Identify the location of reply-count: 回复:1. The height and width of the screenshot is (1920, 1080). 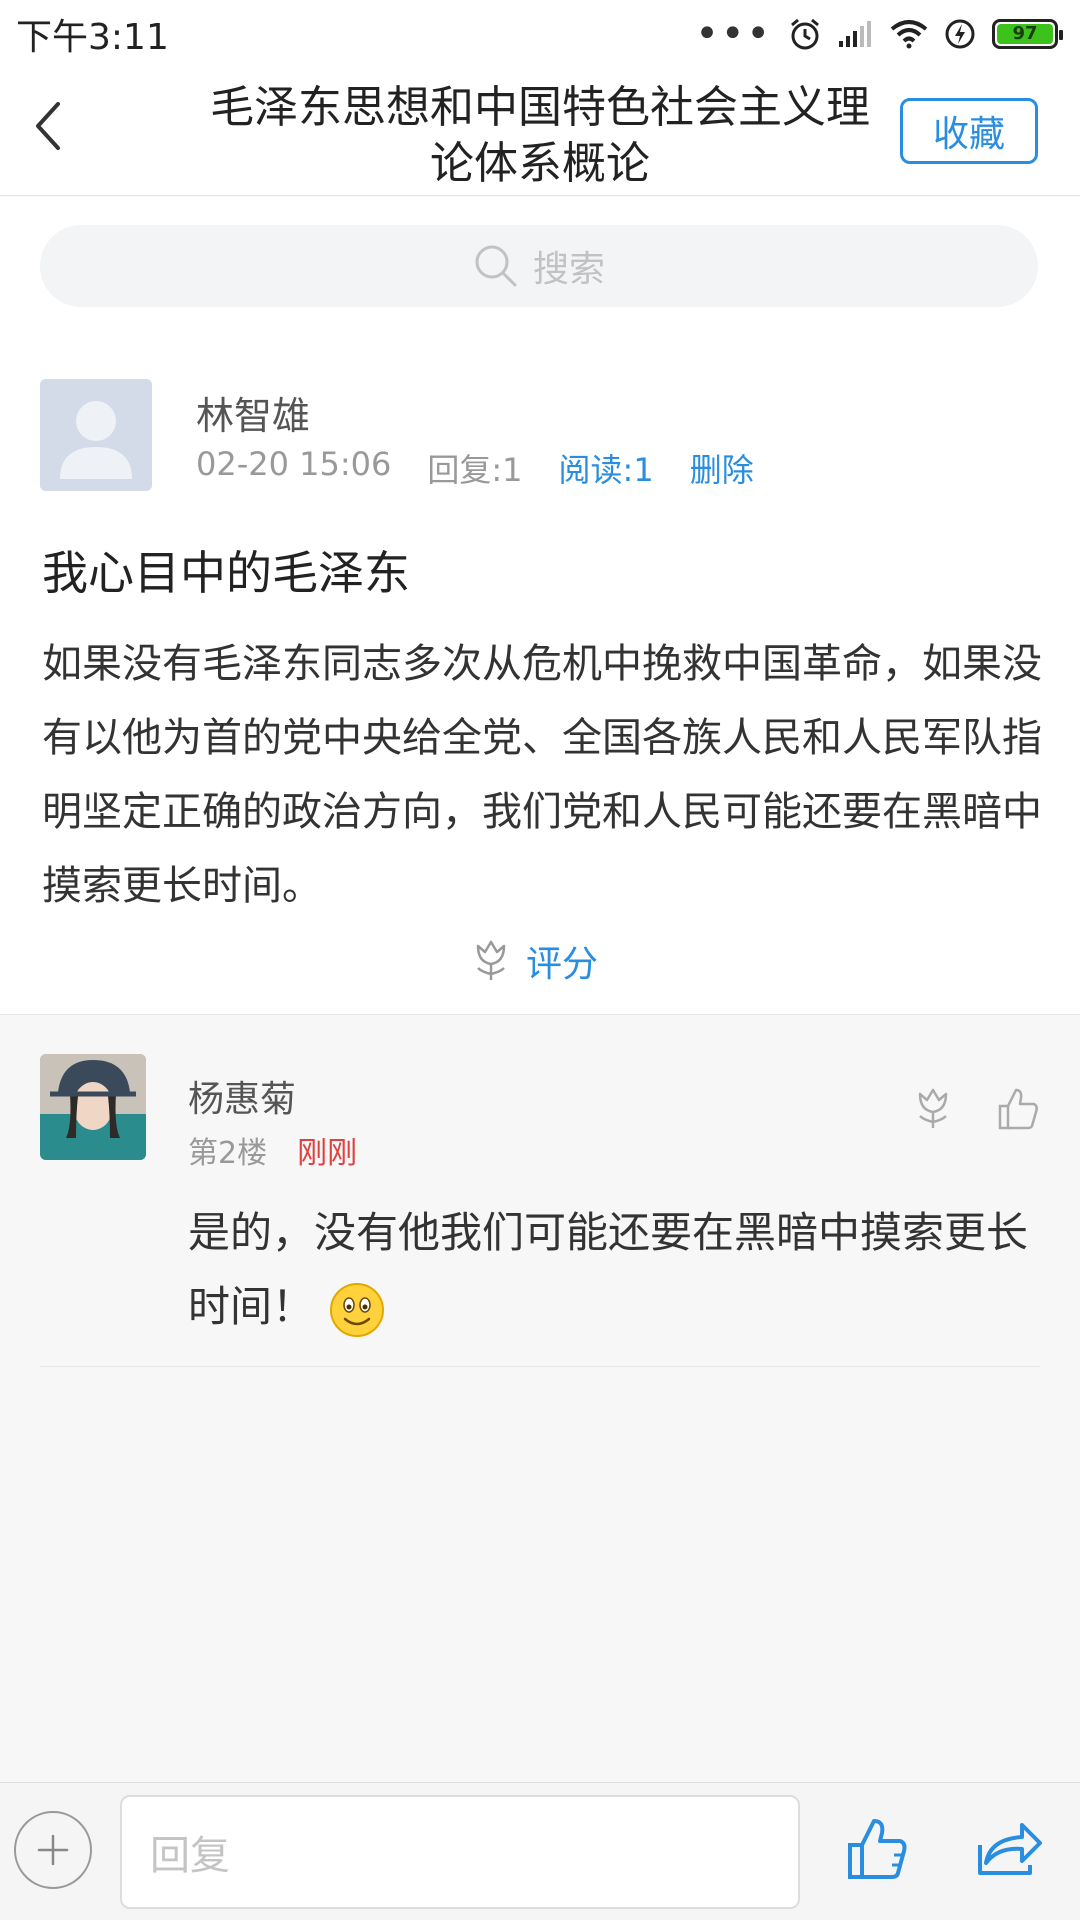
(475, 470).